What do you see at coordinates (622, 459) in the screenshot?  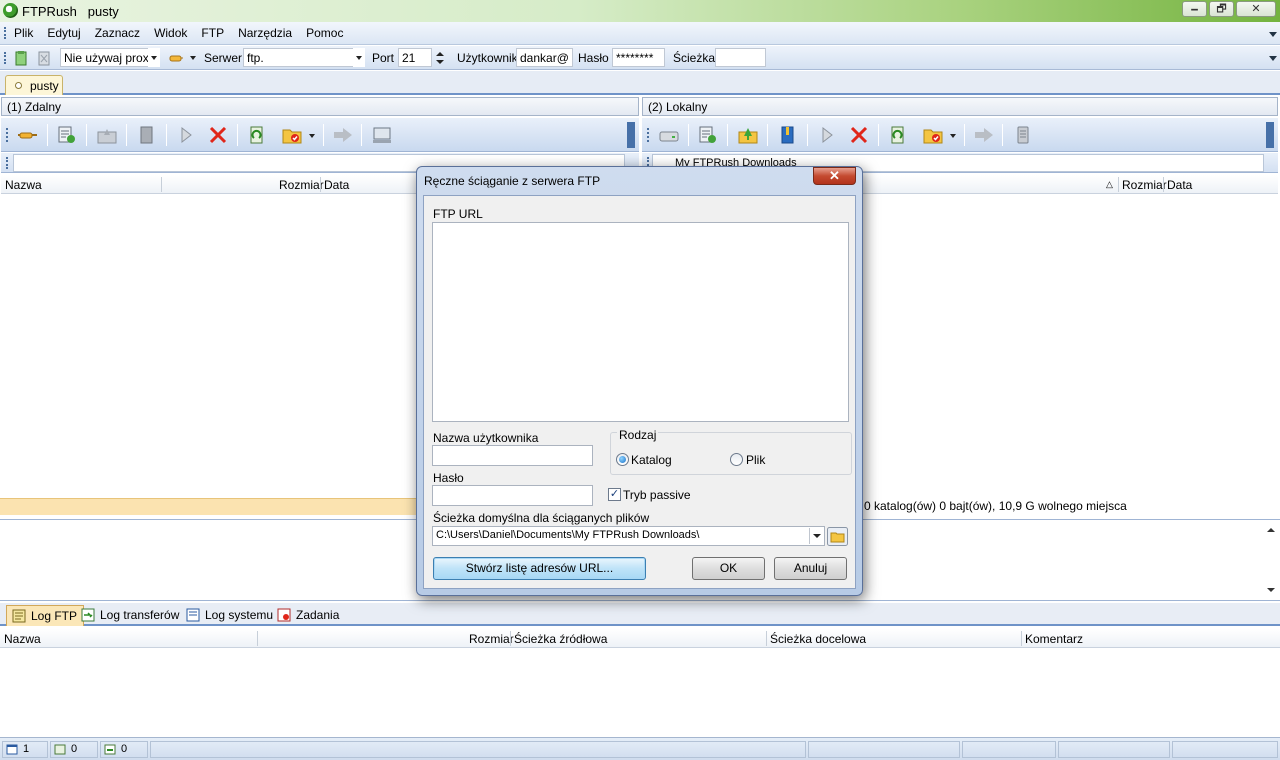 I see `radio-katalog` at bounding box center [622, 459].